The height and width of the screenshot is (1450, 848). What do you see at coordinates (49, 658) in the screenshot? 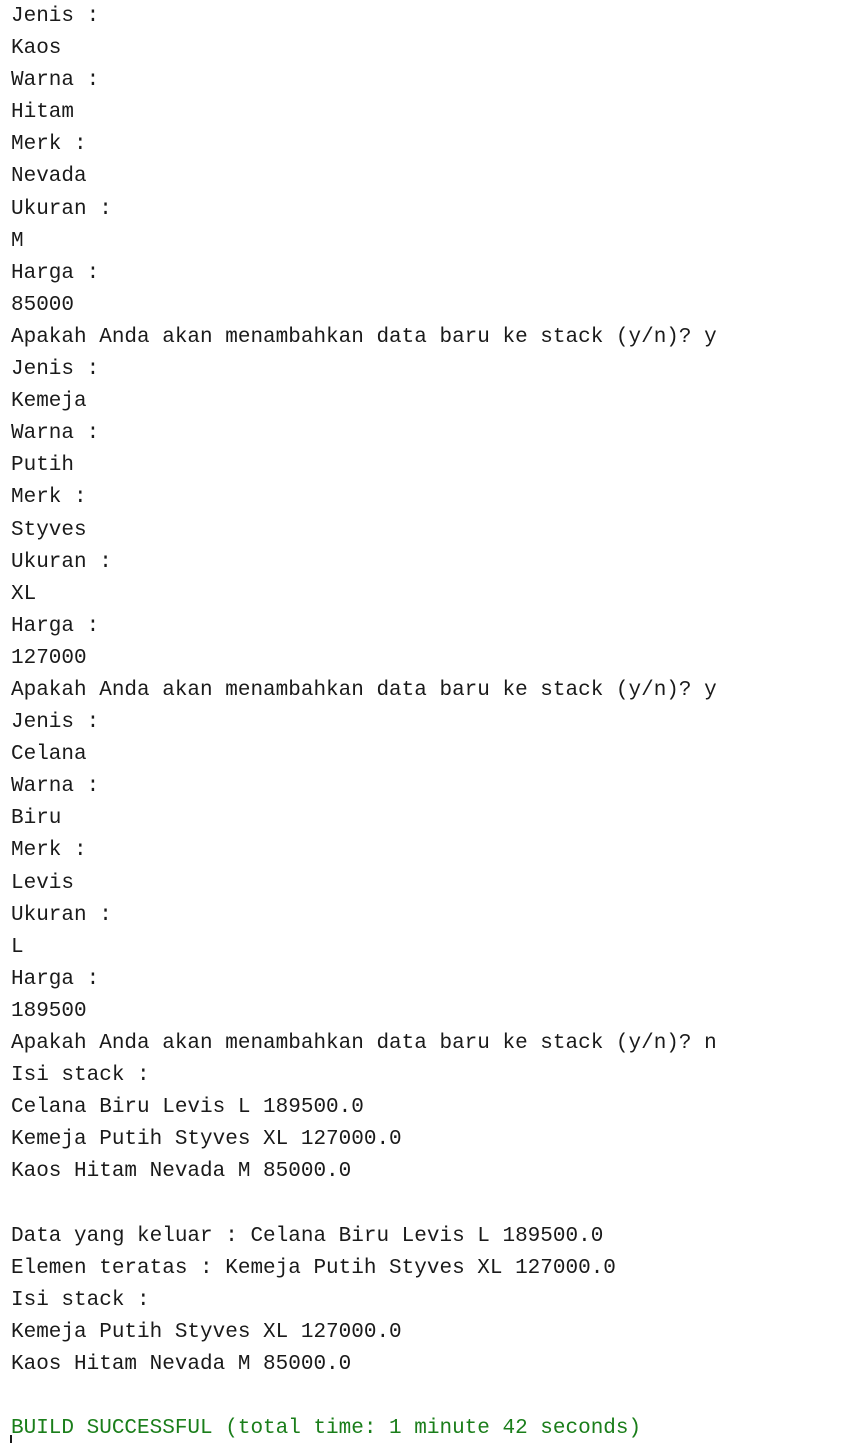
I see `console-line: 127000` at bounding box center [49, 658].